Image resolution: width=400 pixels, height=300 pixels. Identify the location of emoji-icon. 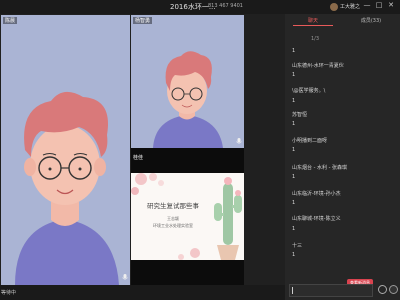
(382, 289).